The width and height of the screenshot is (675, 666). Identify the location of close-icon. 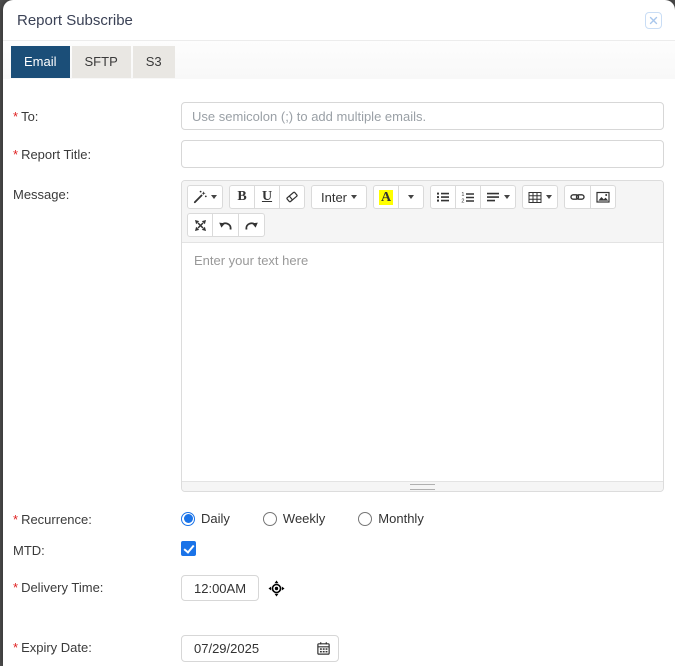
(653, 20).